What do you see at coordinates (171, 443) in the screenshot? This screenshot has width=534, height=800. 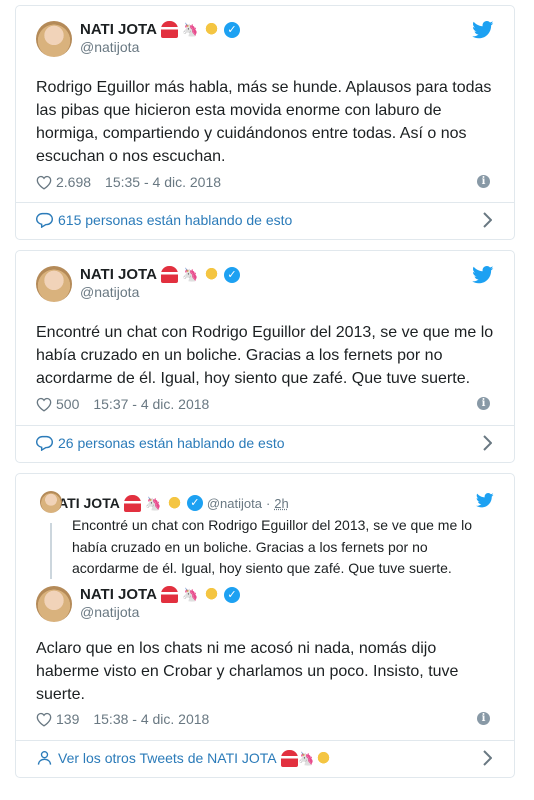 I see `conversation-label: 26 personas están hablando de esto` at bounding box center [171, 443].